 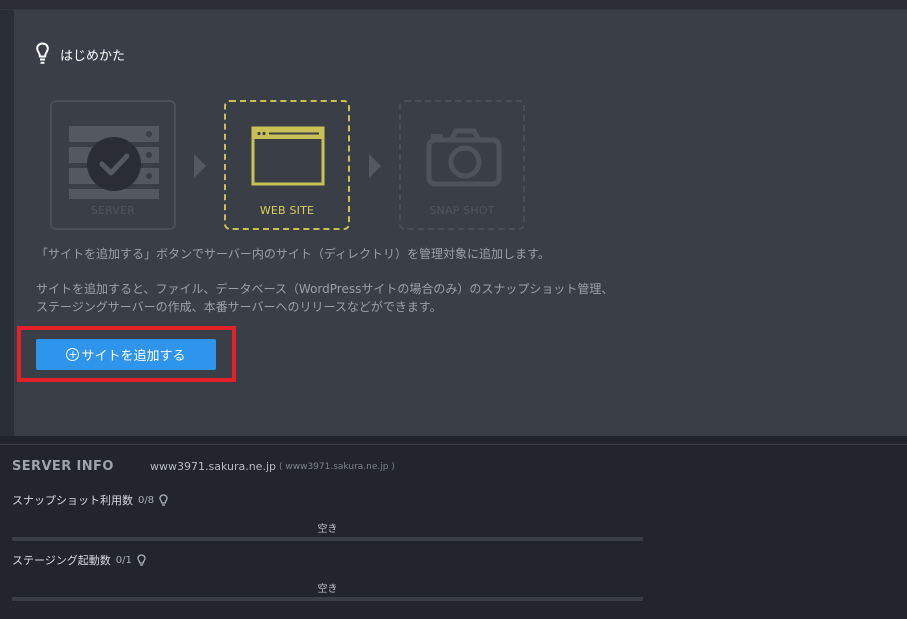 What do you see at coordinates (327, 529) in the screenshot?
I see `snapshot-usage-status: 空き` at bounding box center [327, 529].